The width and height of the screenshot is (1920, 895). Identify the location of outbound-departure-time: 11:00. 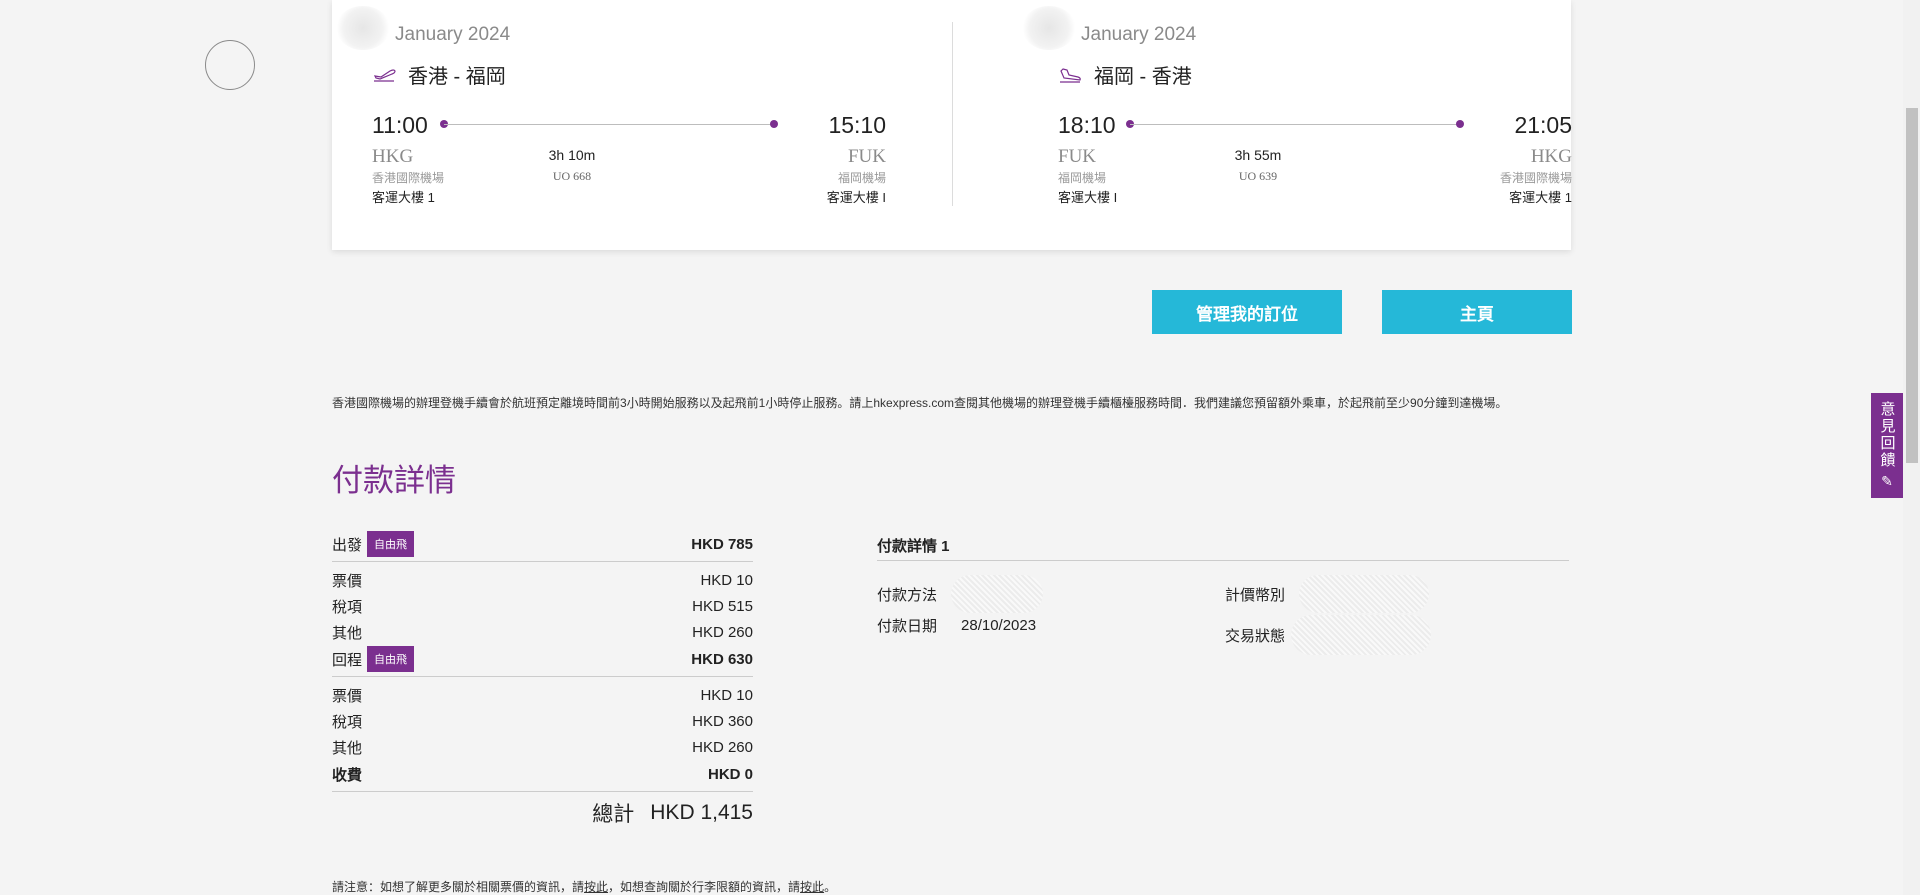
(400, 125).